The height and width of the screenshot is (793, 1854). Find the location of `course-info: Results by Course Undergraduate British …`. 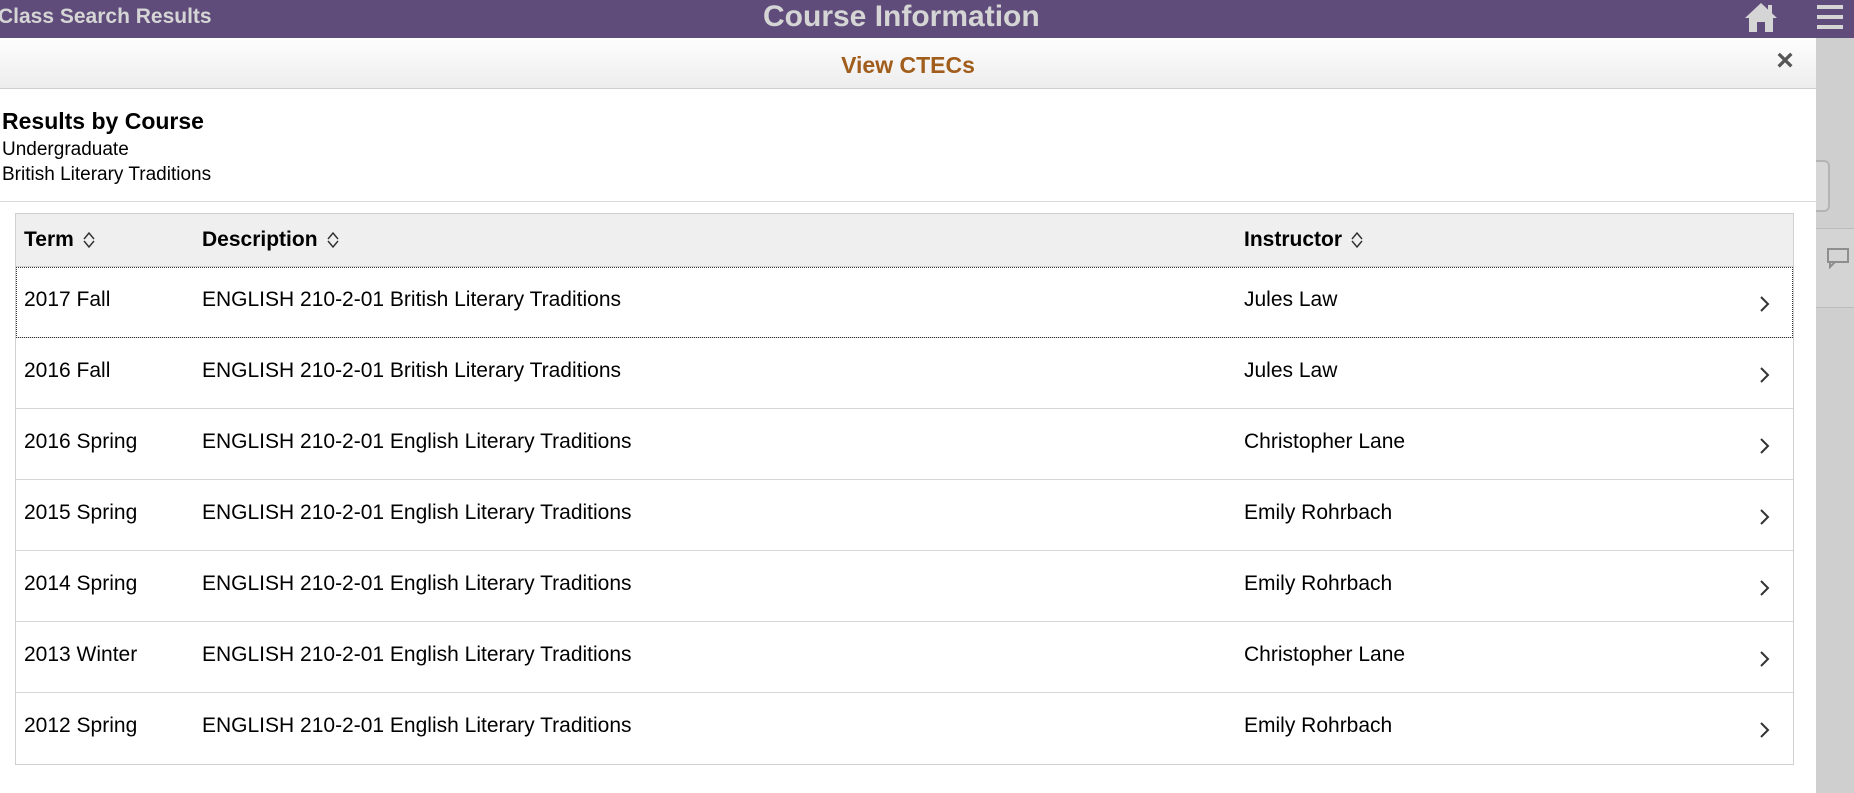

course-info: Results by Course Undergraduate British … is located at coordinates (908, 145).